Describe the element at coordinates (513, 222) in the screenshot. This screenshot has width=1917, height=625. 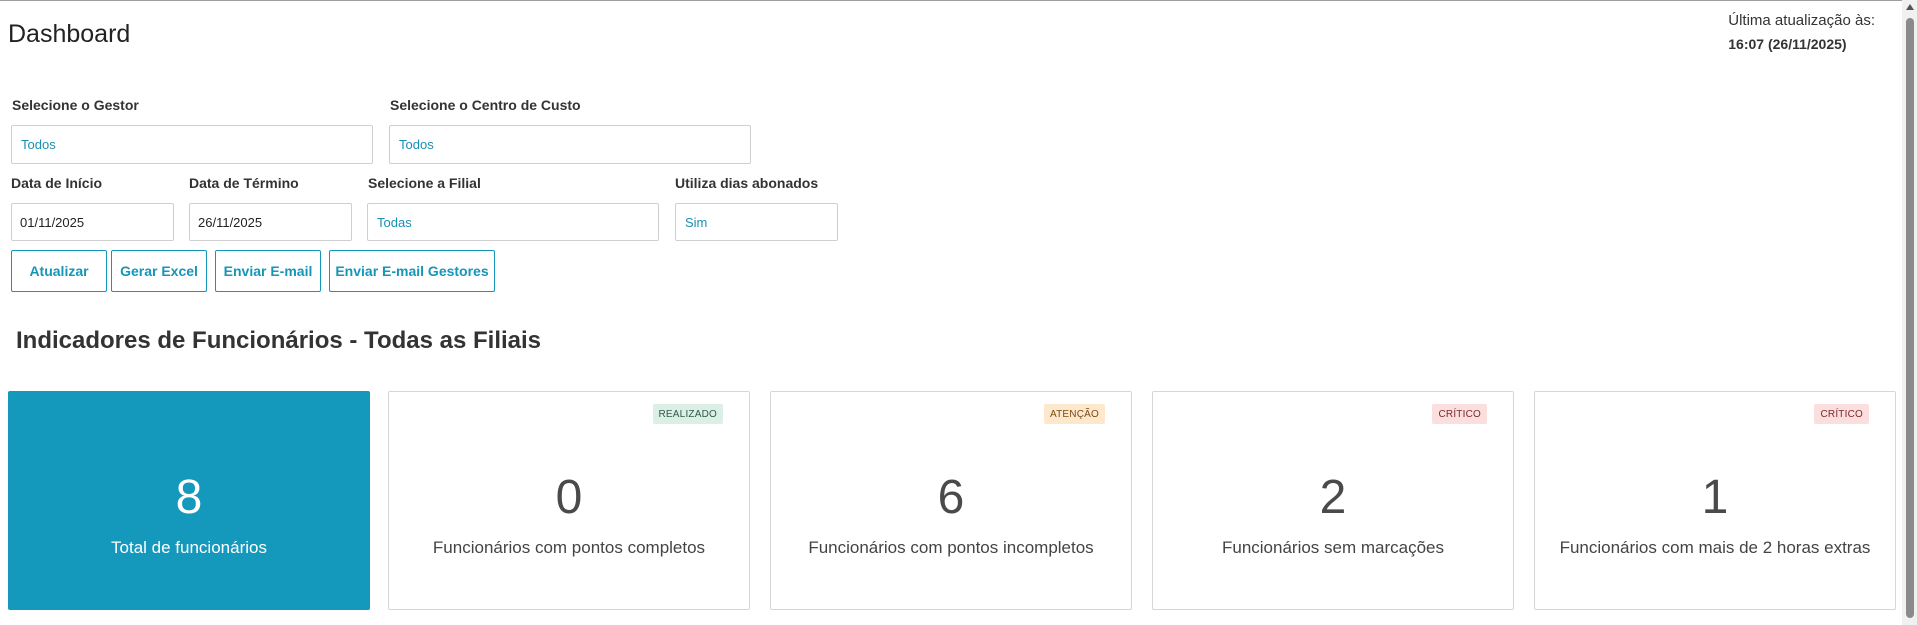
I see `filial-select: Todas` at that location.